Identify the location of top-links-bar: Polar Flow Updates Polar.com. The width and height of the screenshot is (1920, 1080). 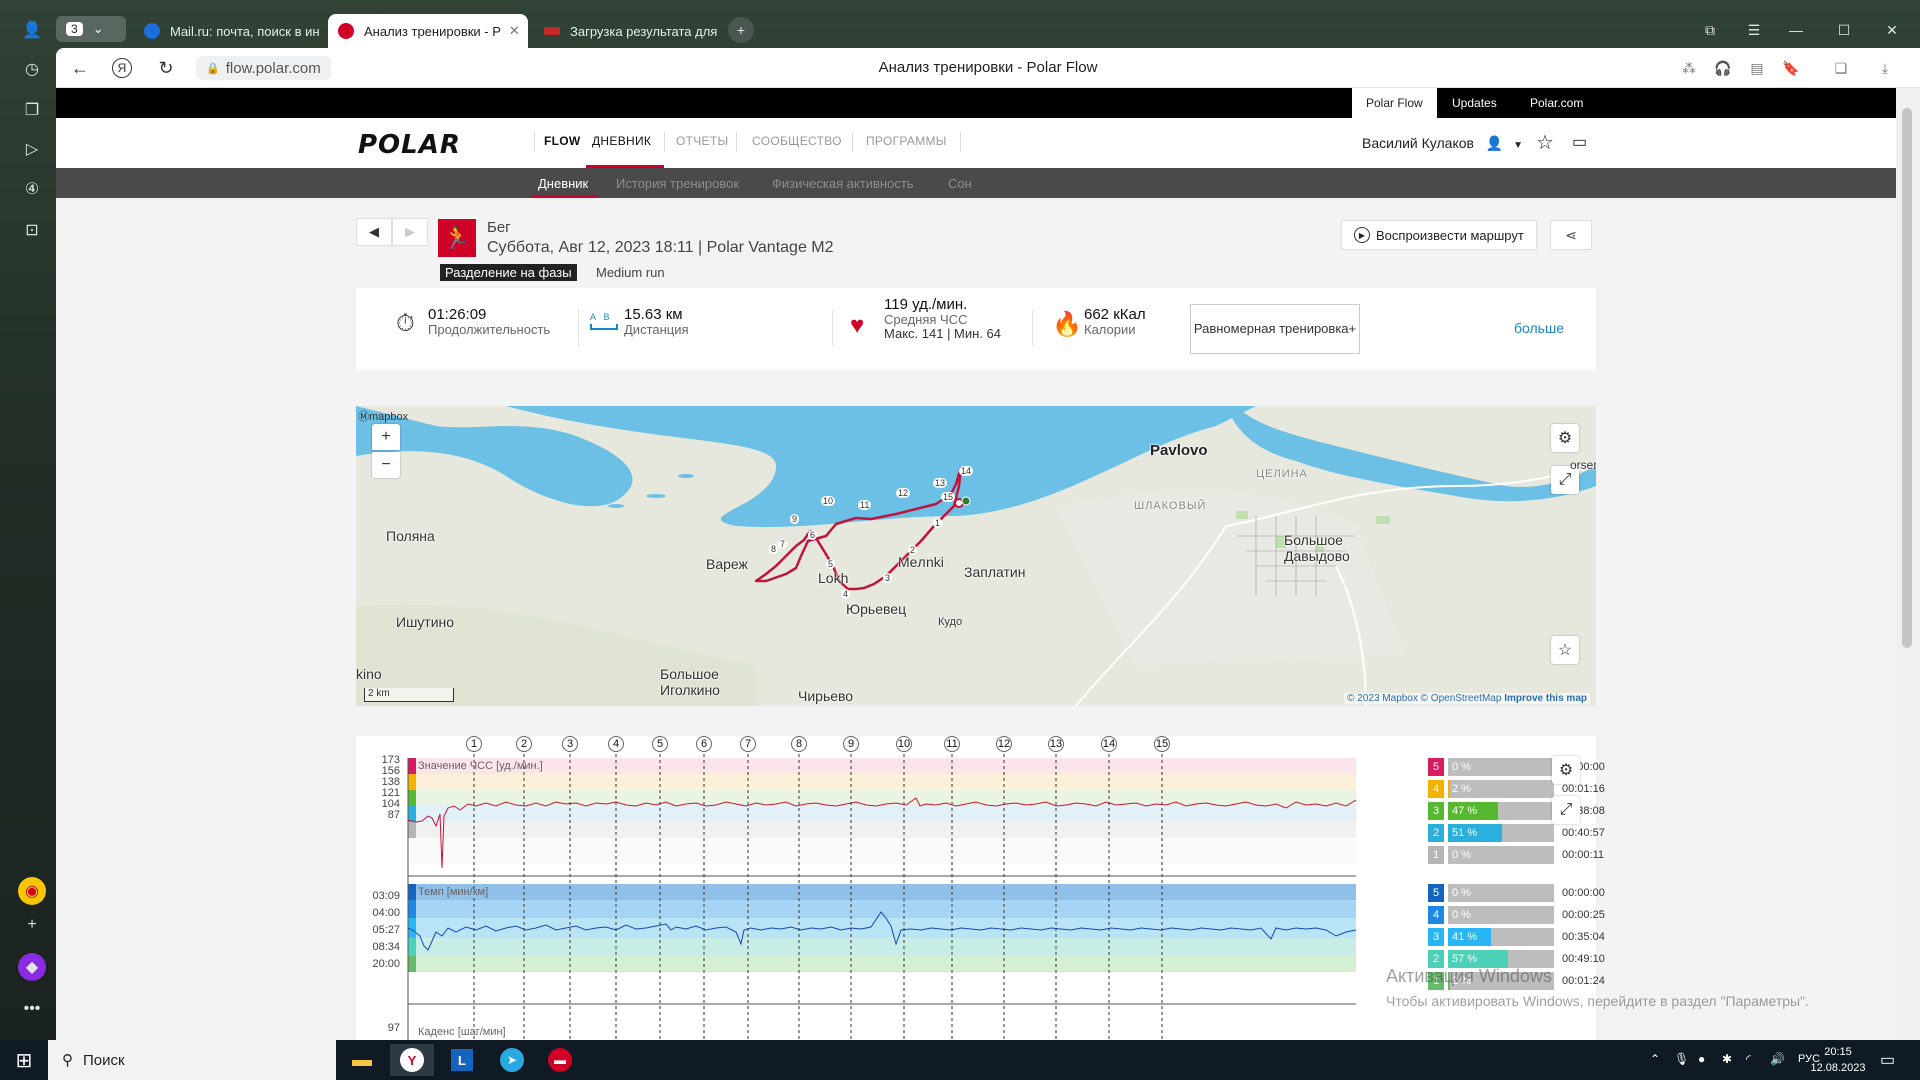
(976, 103).